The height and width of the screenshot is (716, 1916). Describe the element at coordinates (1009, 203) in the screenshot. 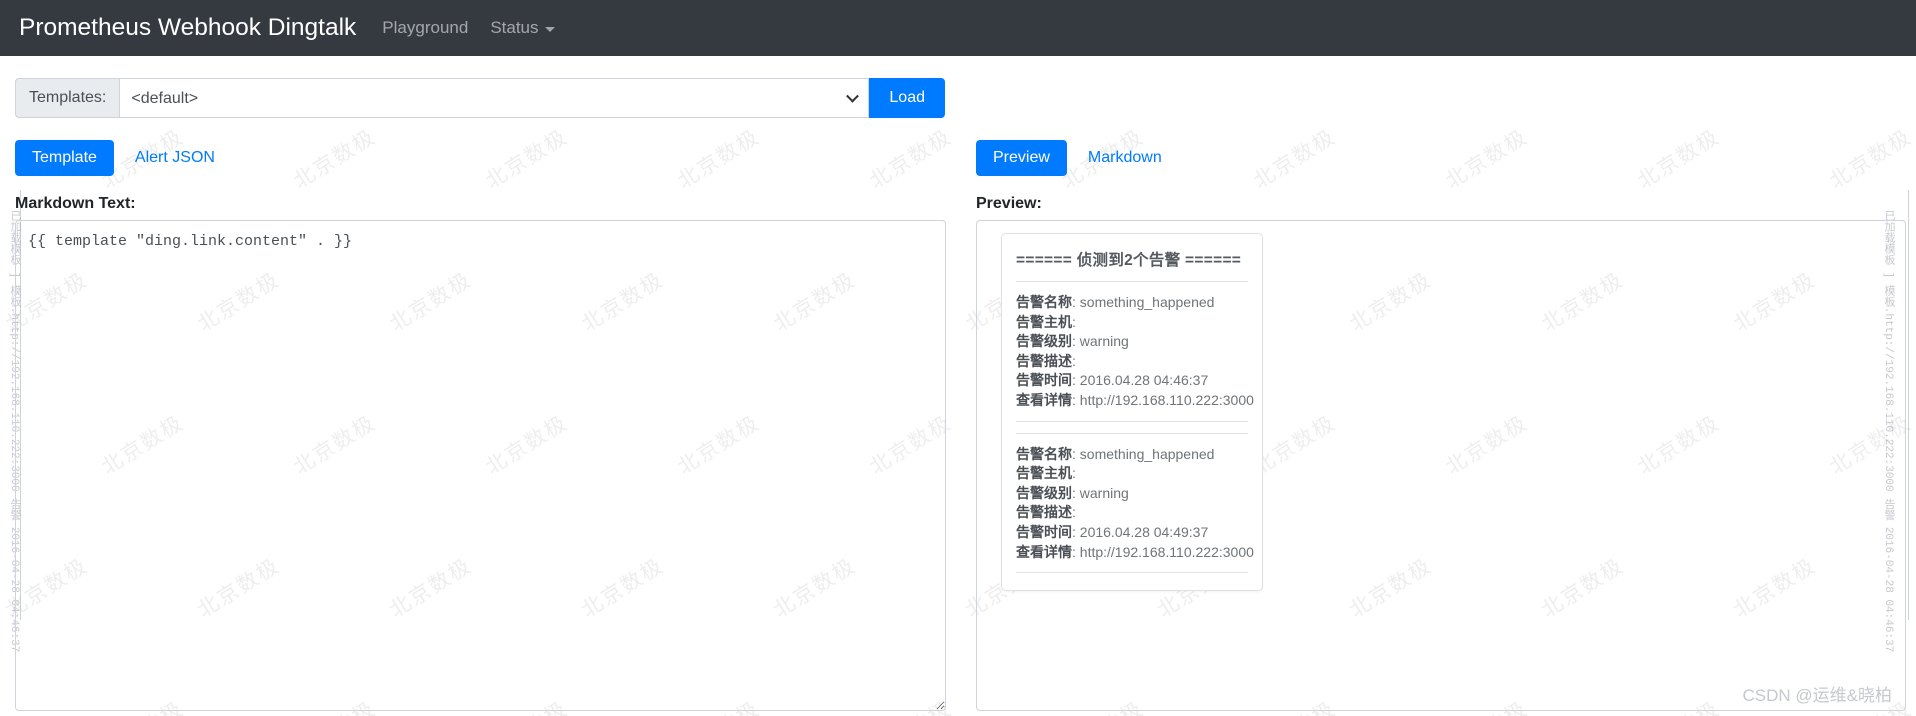

I see `preview-label: Preview:` at that location.